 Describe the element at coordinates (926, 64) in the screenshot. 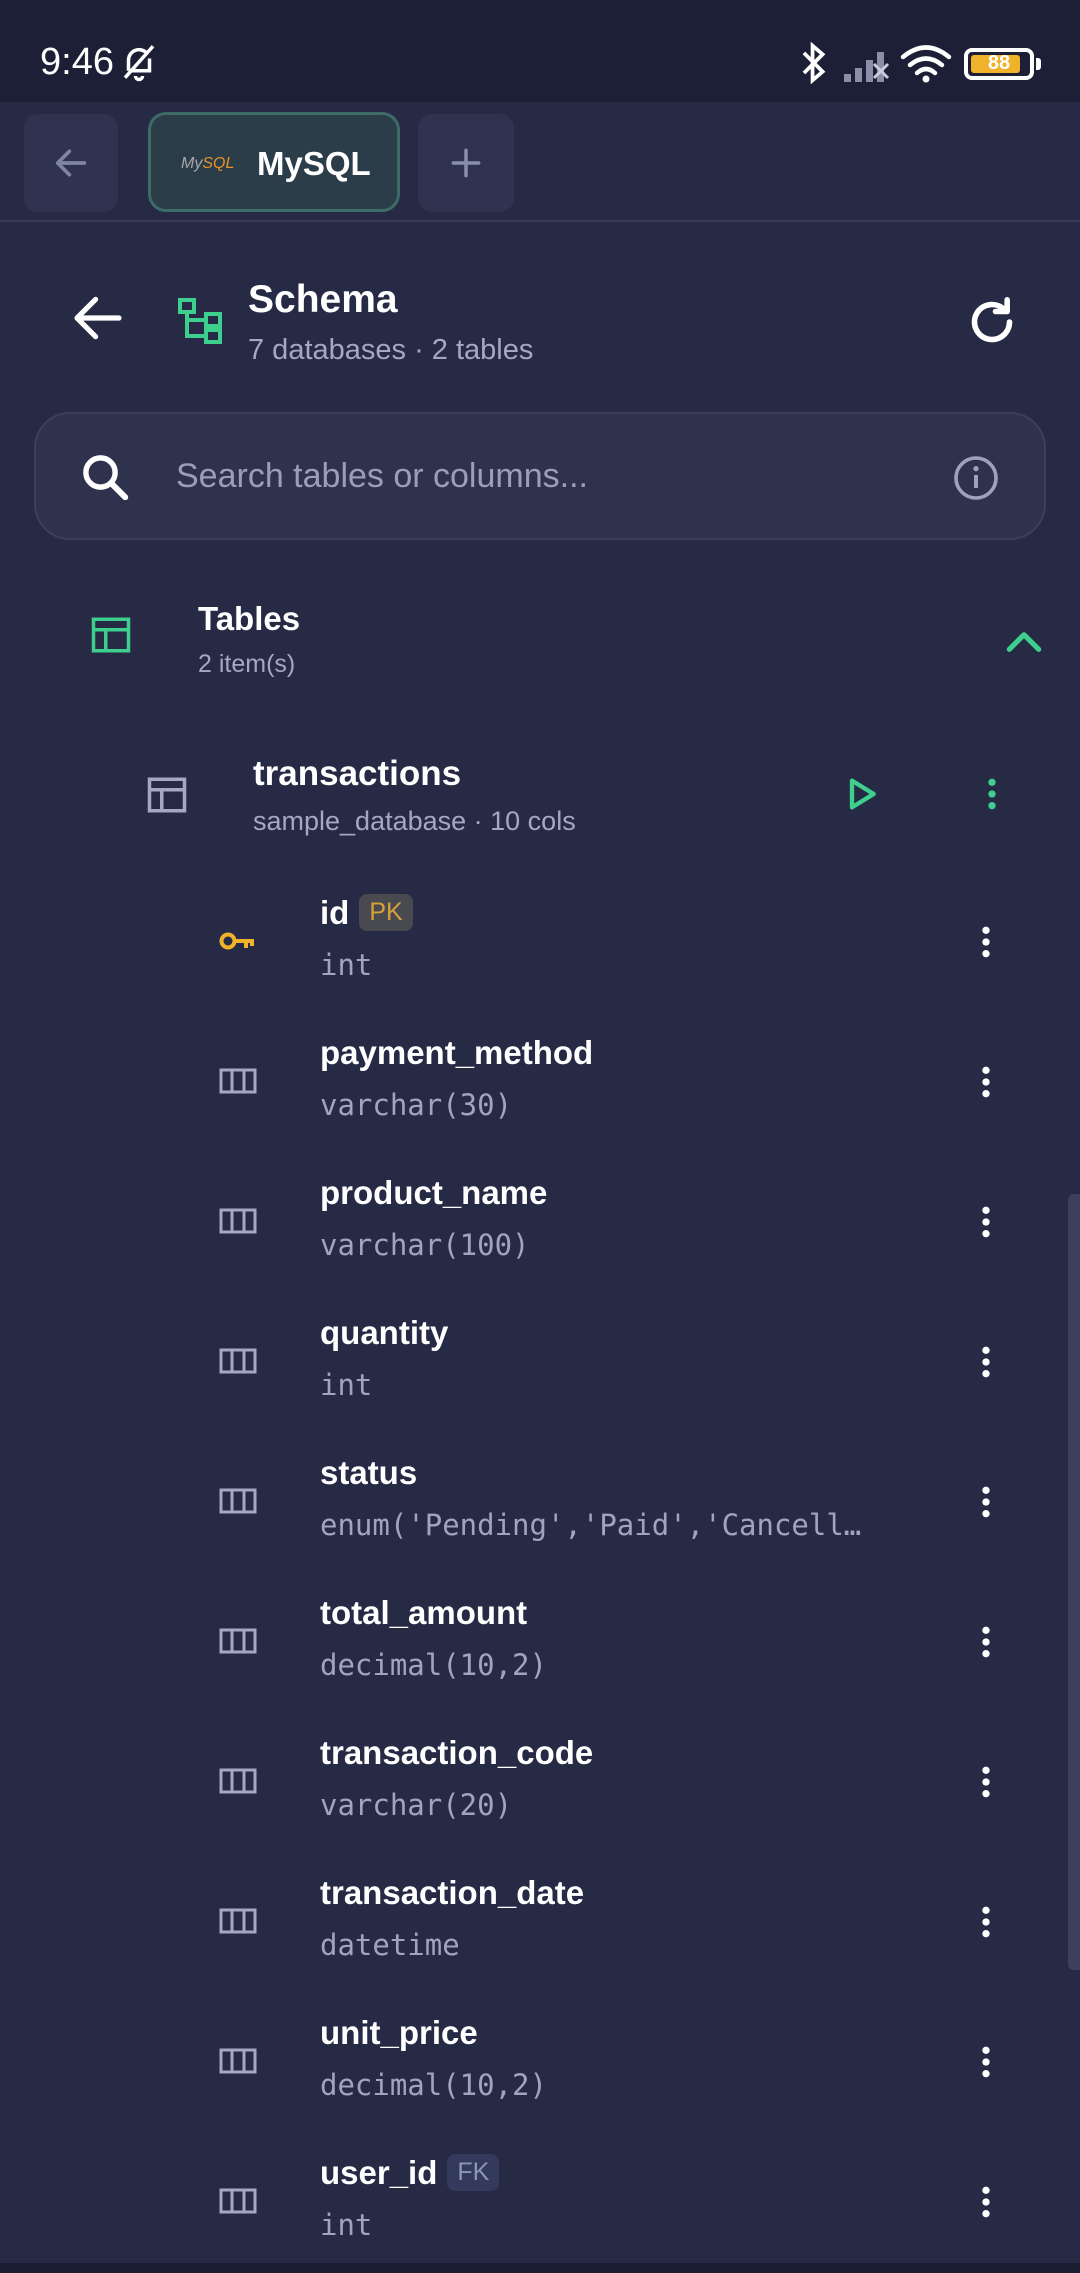

I see `wifi-icon` at that location.